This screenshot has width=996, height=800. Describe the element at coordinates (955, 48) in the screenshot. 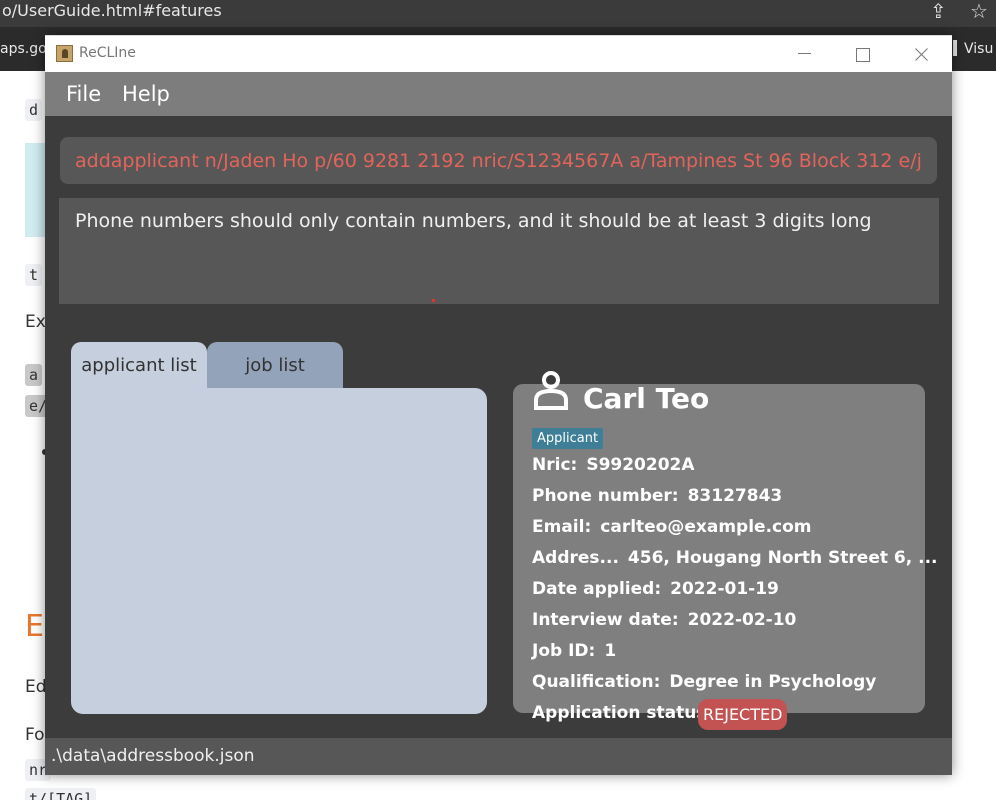

I see `bookmark-icon` at that location.